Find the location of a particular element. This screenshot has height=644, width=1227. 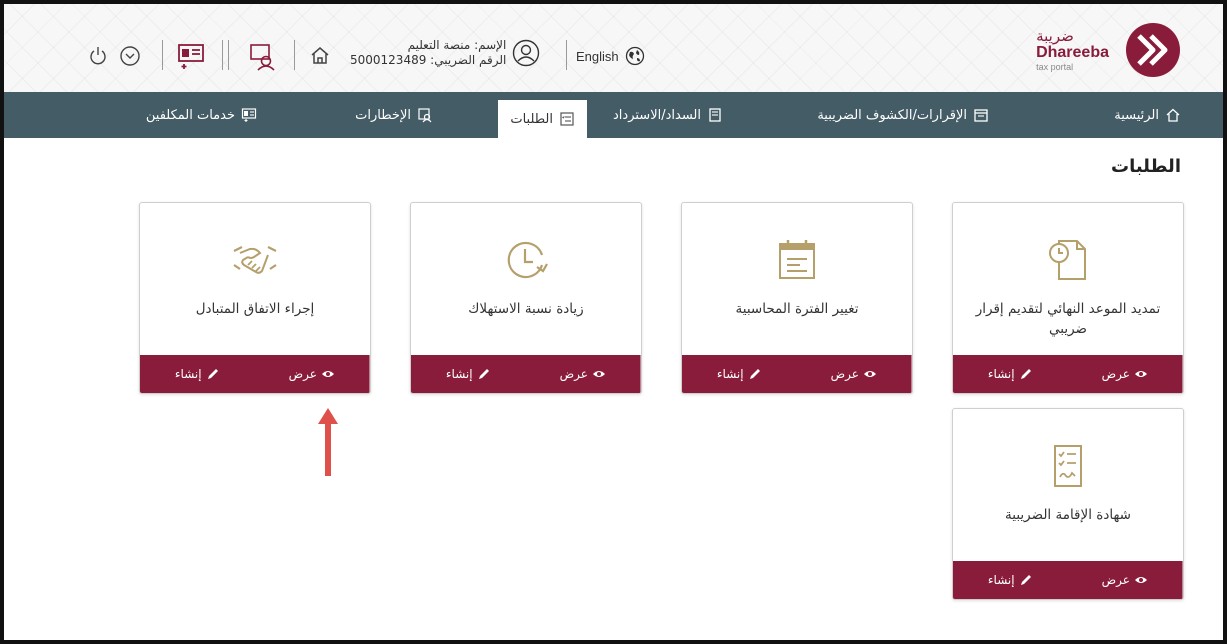

logo-english: Dhareeba is located at coordinates (1072, 52).